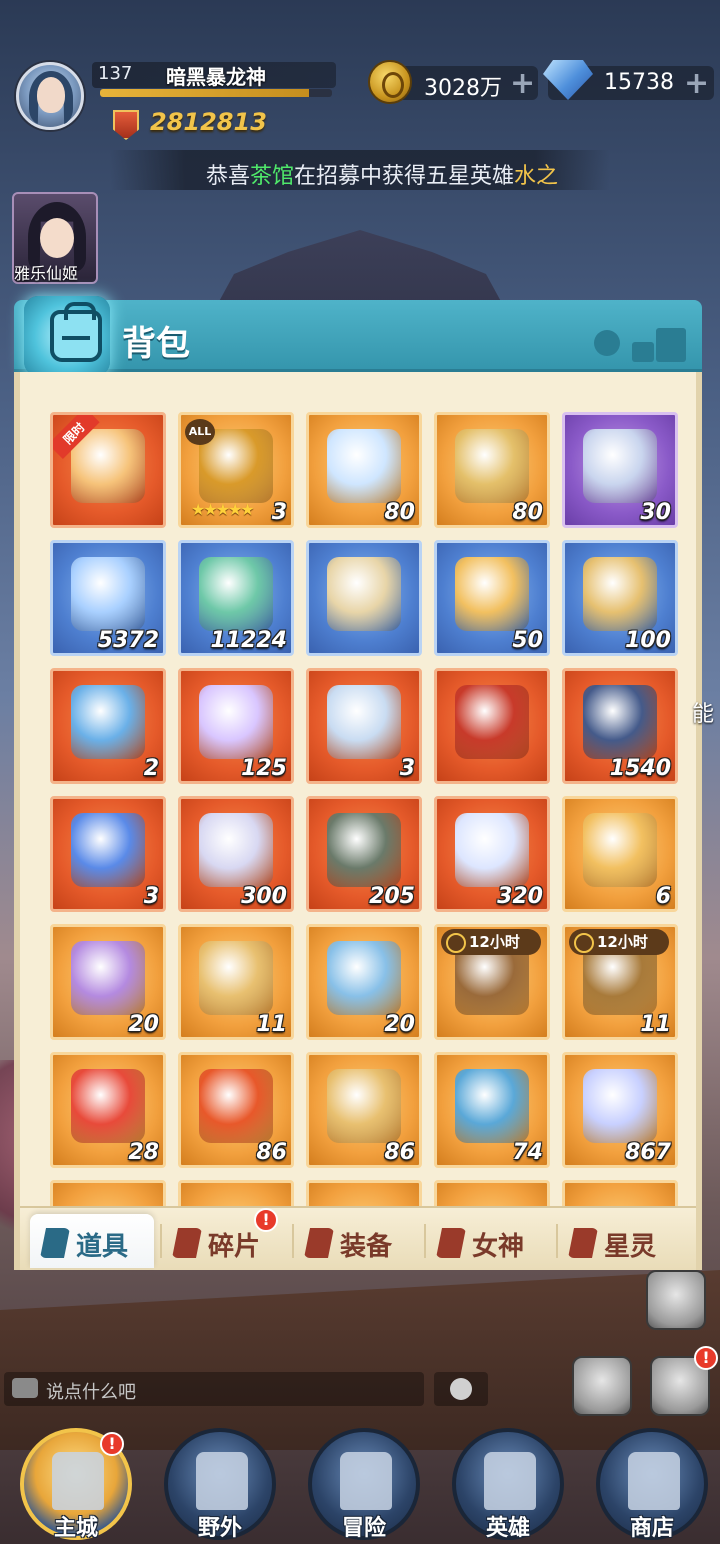 The width and height of the screenshot is (720, 1544). I want to click on item-slot-puzzle-helmet: 20, so click(108, 982).